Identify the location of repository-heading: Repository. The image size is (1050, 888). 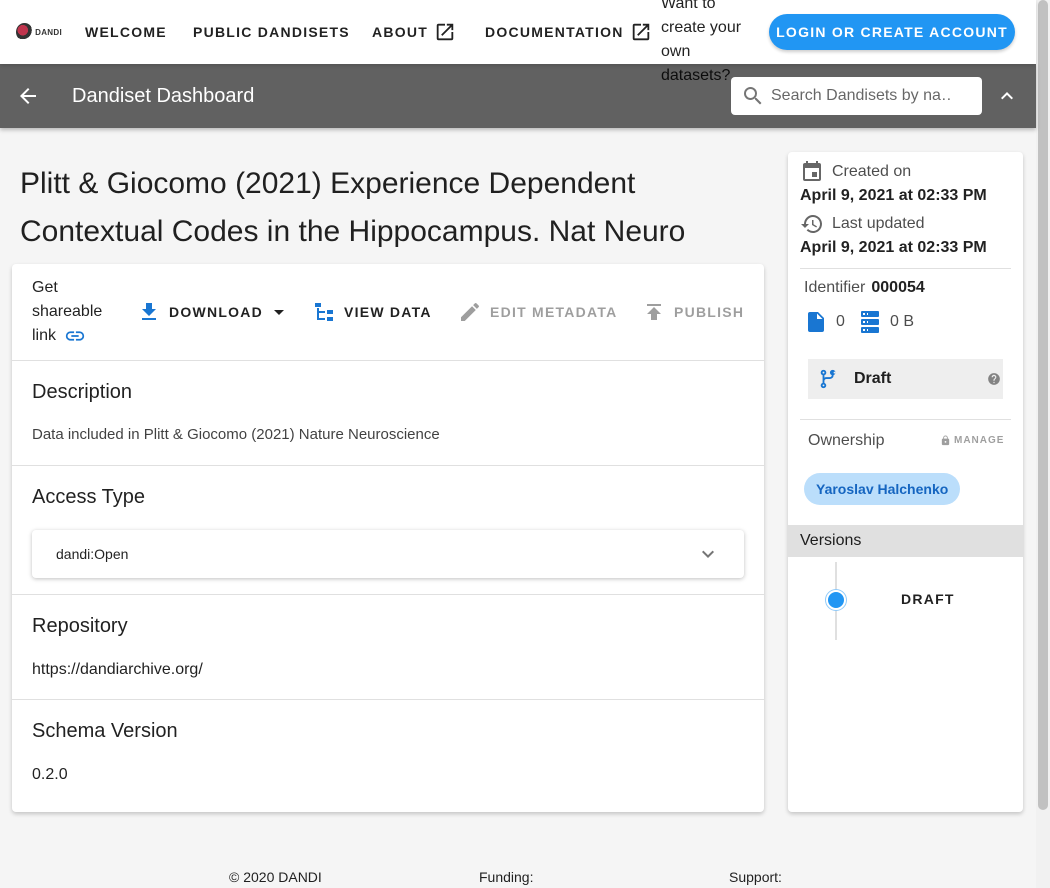
(80, 626).